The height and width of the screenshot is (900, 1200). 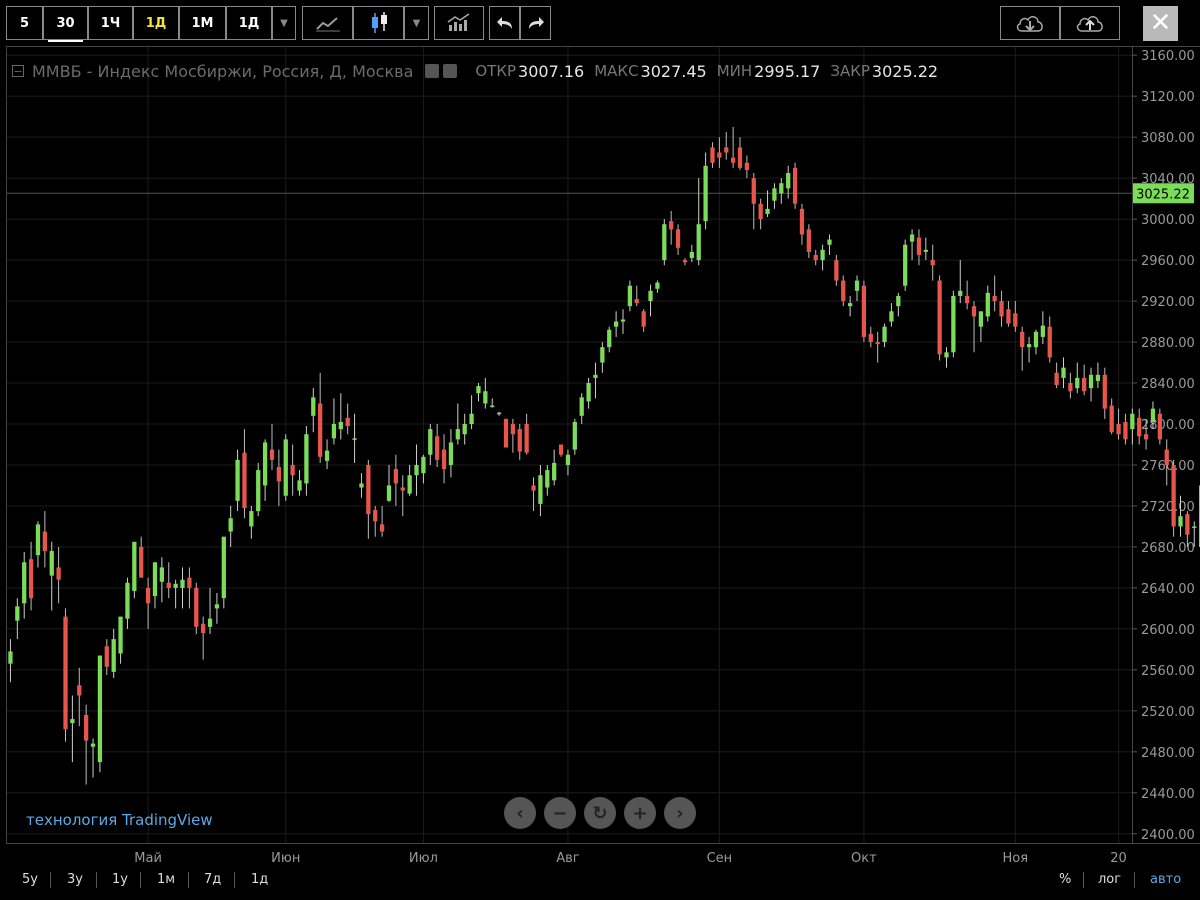 I want to click on chevron-right-icon: ›, so click(x=680, y=813).